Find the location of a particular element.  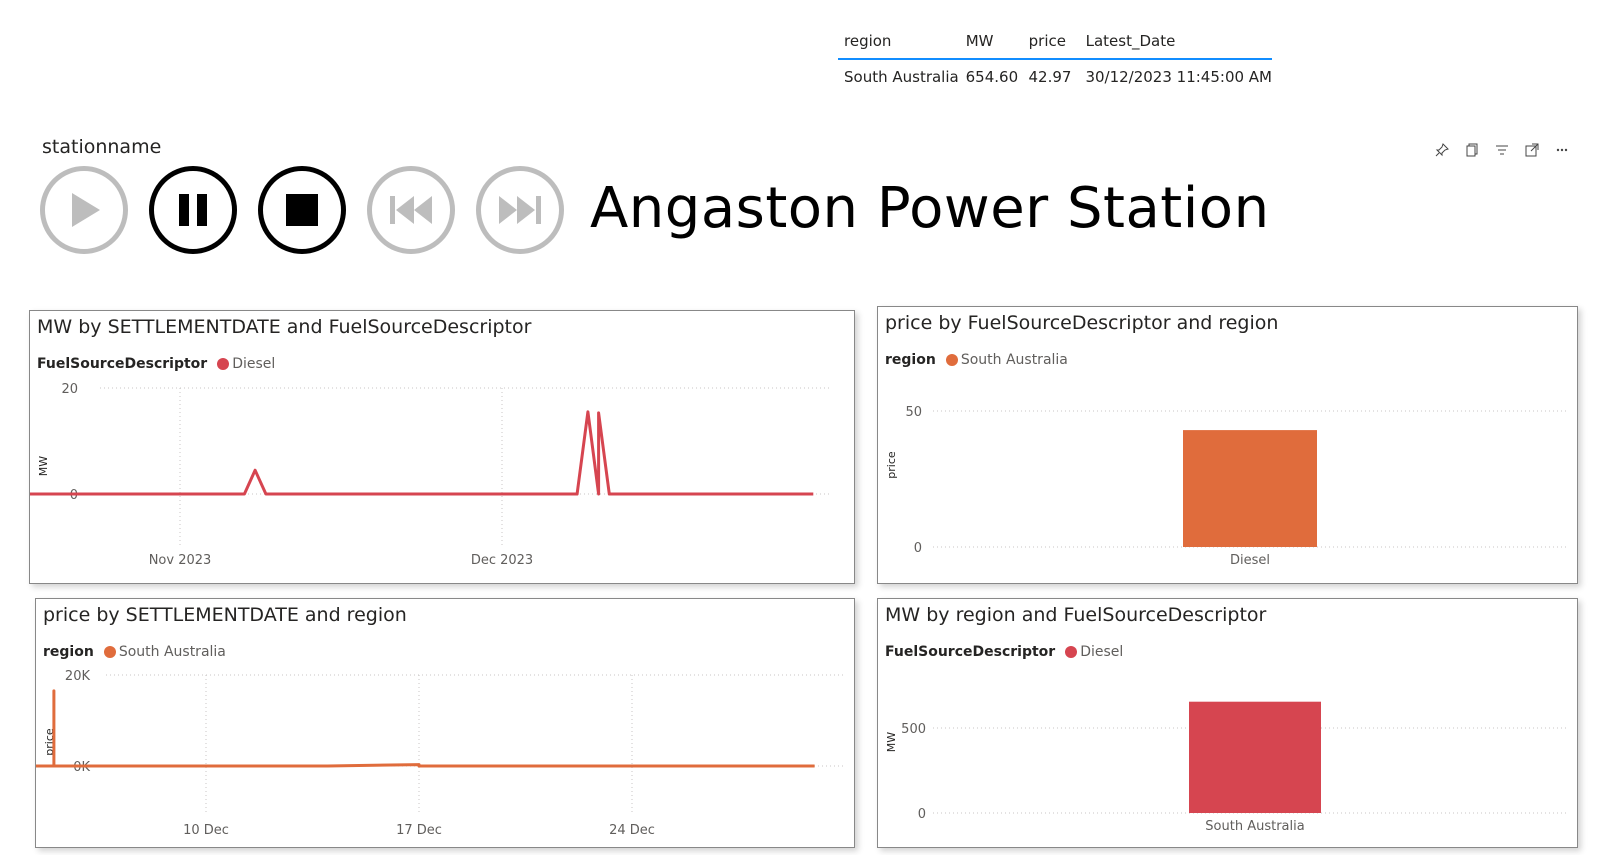

x-tick-label: Nov 2023 is located at coordinates (180, 560).